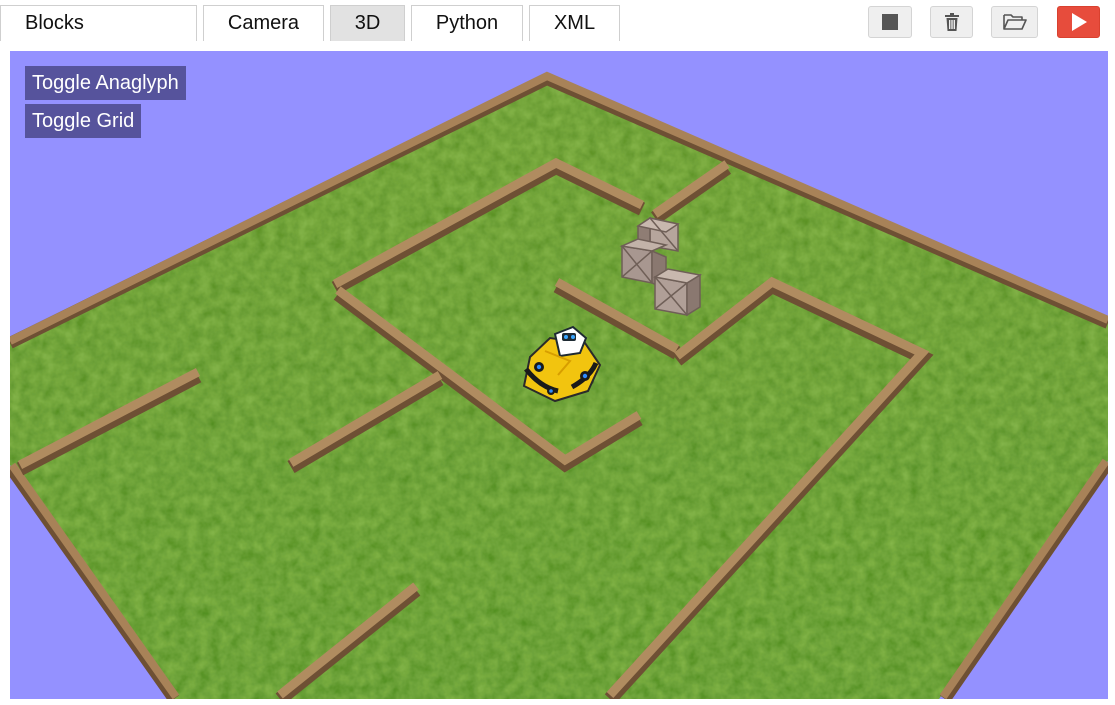  I want to click on tab-blocks: Blocks, so click(98, 23).